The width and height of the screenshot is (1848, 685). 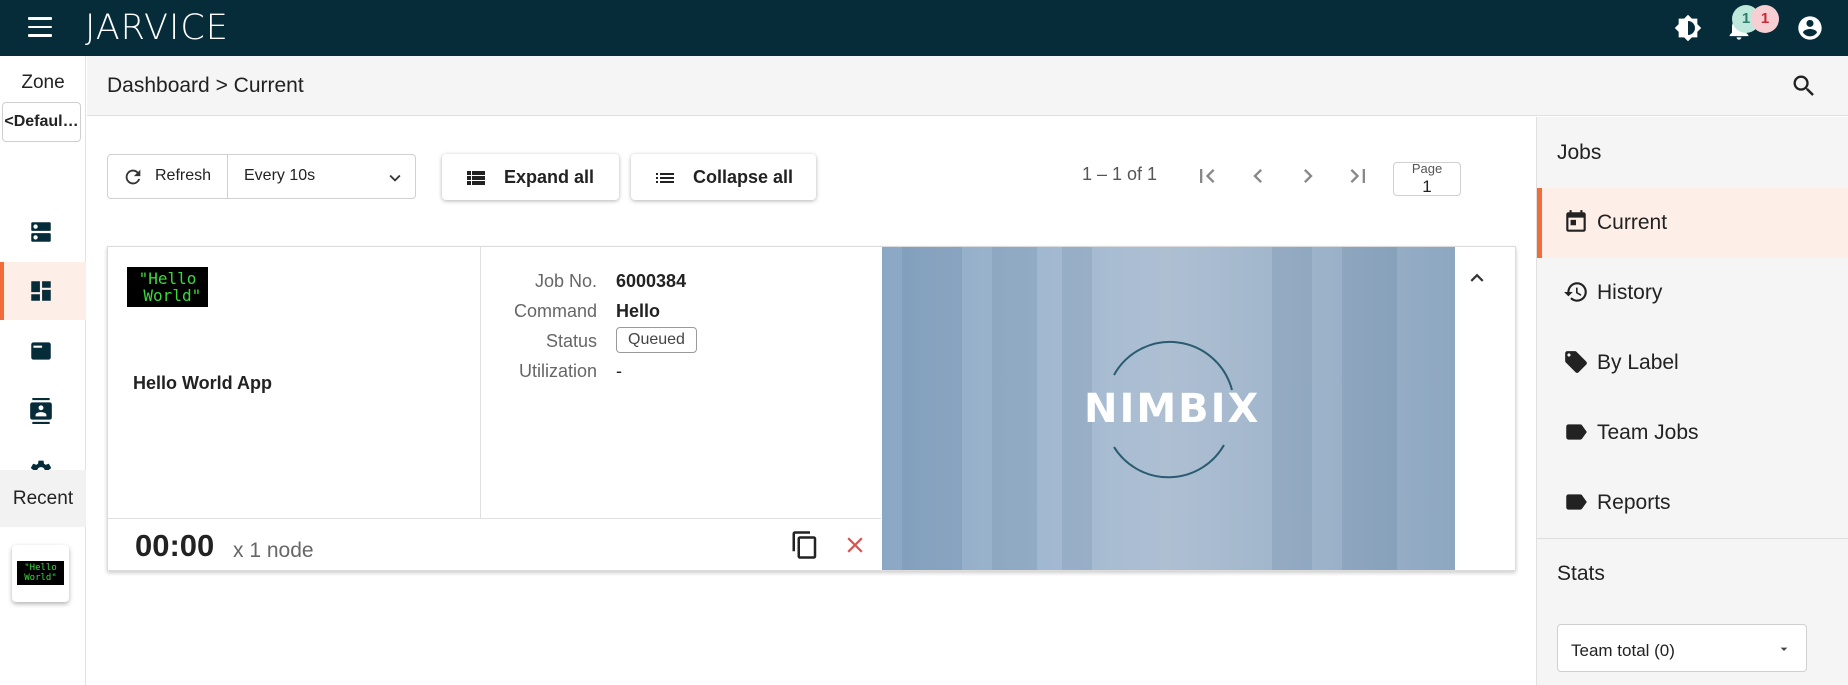 What do you see at coordinates (1634, 502) in the screenshot?
I see `panel-item-label: Reports` at bounding box center [1634, 502].